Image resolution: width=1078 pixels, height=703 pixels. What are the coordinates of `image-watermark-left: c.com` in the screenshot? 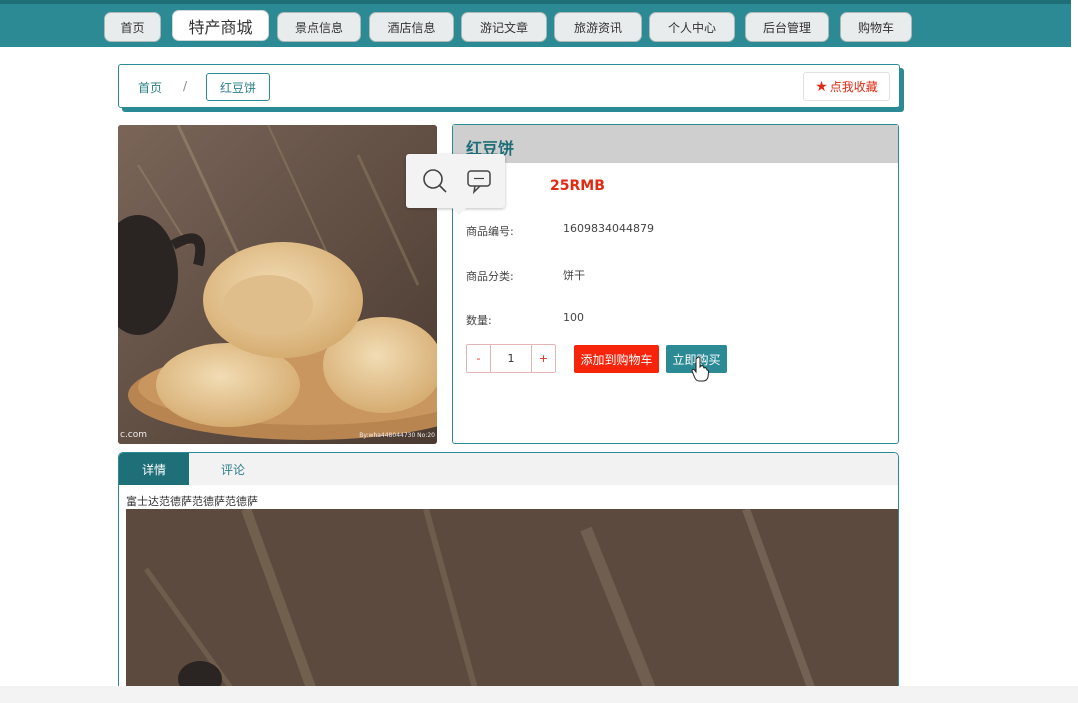 It's located at (134, 435).